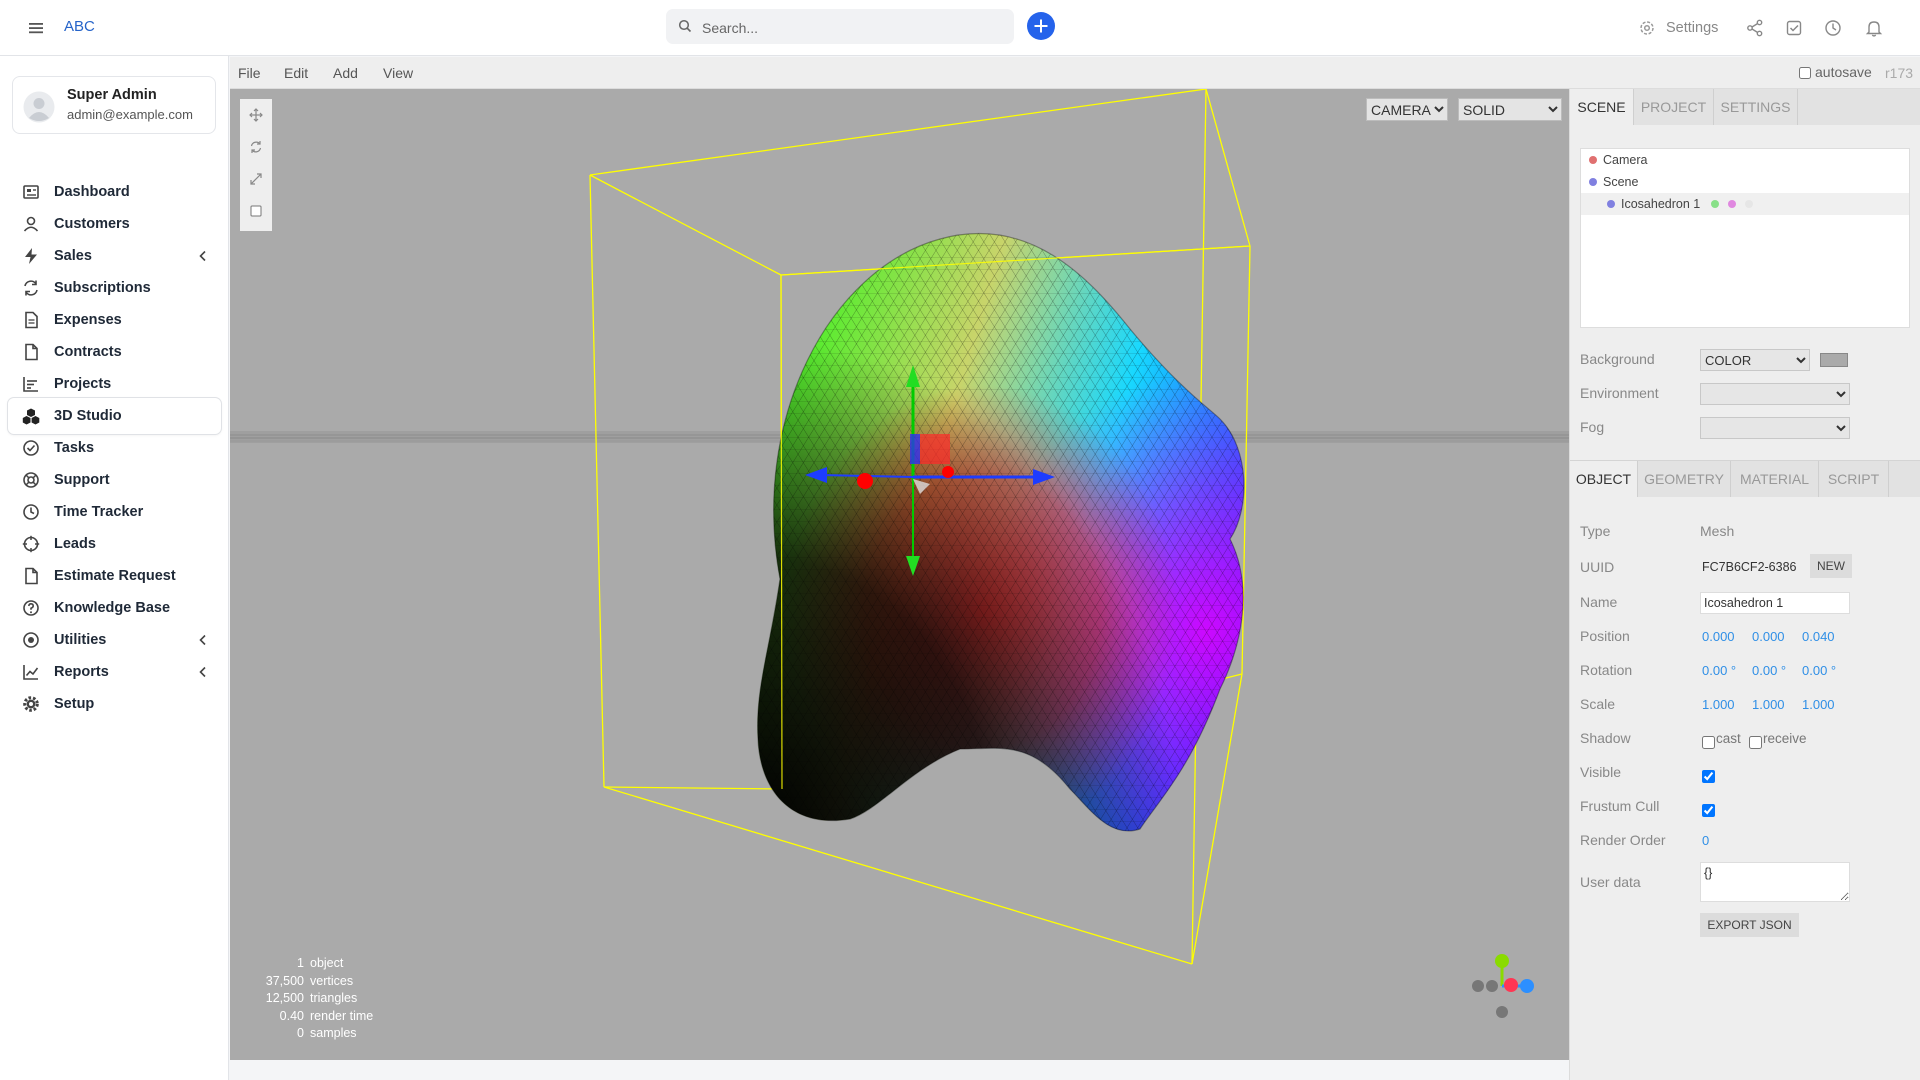 This screenshot has width=1920, height=1080. Describe the element at coordinates (1492, 986) in the screenshot. I see `negative-z-axis` at that location.